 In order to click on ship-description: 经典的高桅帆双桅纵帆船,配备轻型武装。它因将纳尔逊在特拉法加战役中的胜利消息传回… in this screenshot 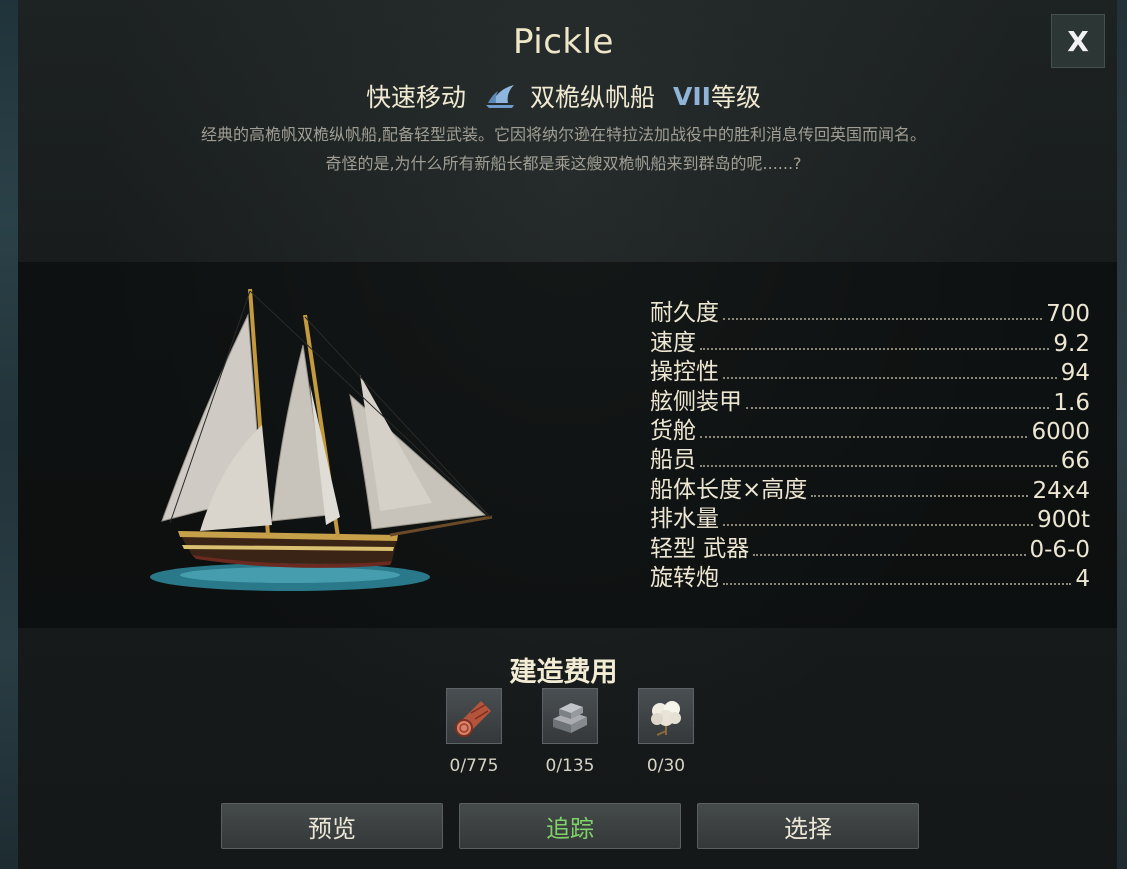, I will do `click(563, 149)`.